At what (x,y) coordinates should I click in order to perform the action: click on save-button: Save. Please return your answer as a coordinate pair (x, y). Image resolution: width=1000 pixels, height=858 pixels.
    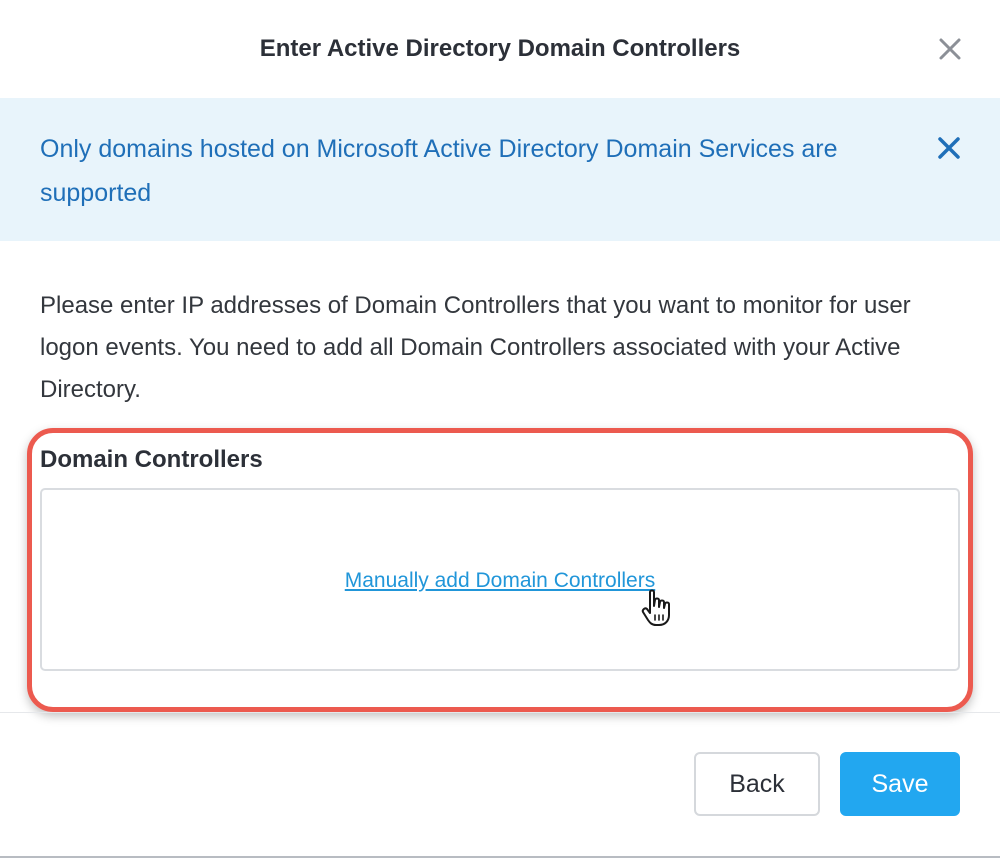
    Looking at the image, I should click on (900, 784).